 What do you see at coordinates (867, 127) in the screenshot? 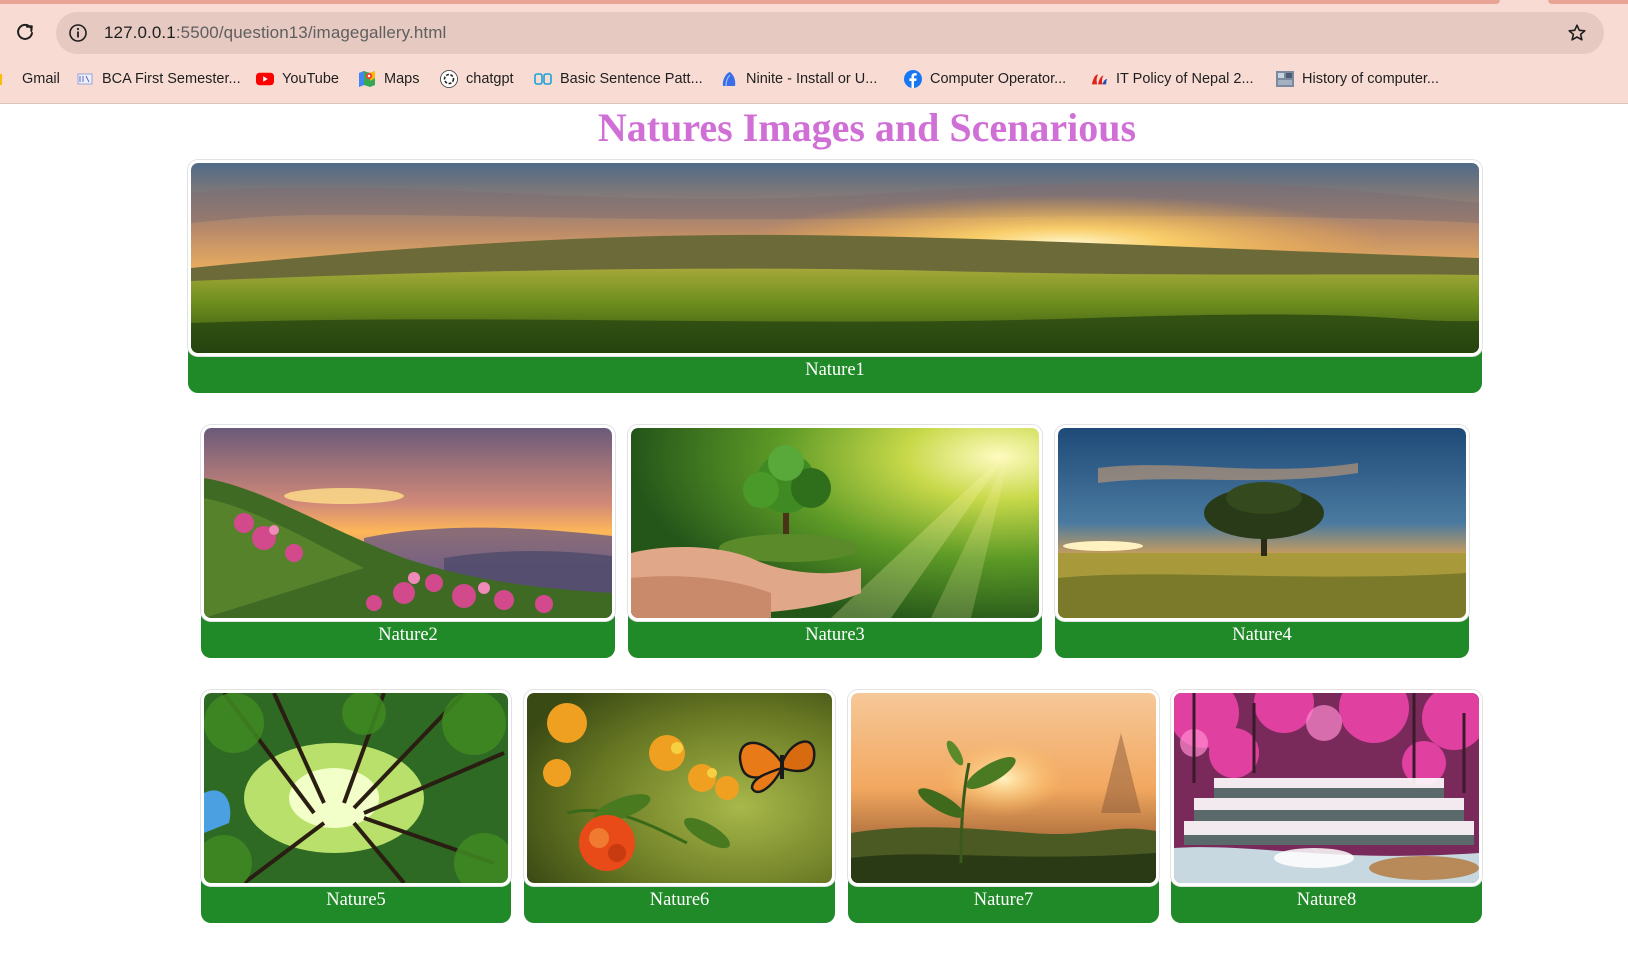
I see `page-title: Natures Images and Scenarious` at bounding box center [867, 127].